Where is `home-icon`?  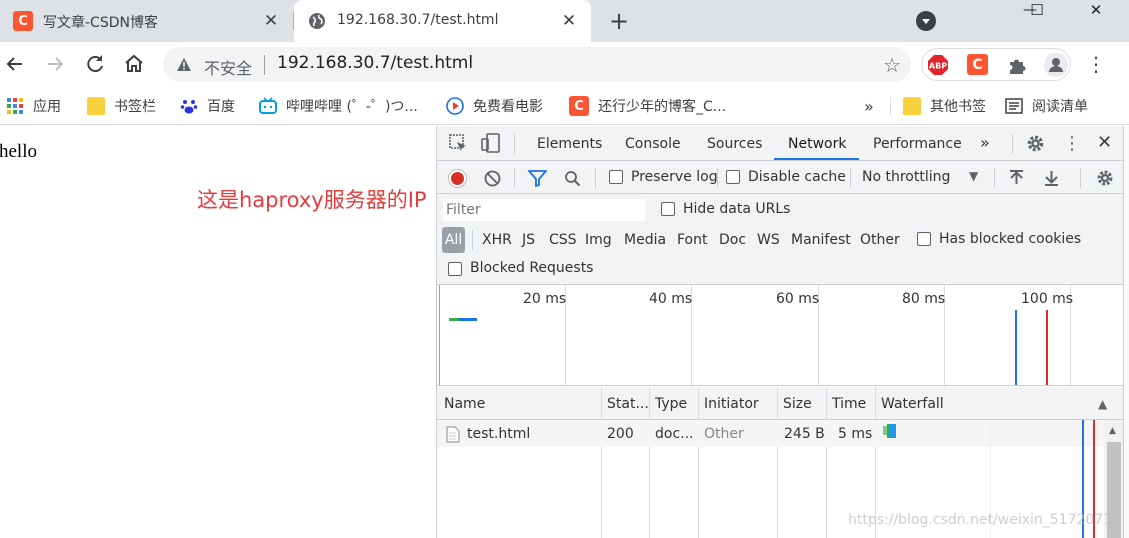 home-icon is located at coordinates (134, 64).